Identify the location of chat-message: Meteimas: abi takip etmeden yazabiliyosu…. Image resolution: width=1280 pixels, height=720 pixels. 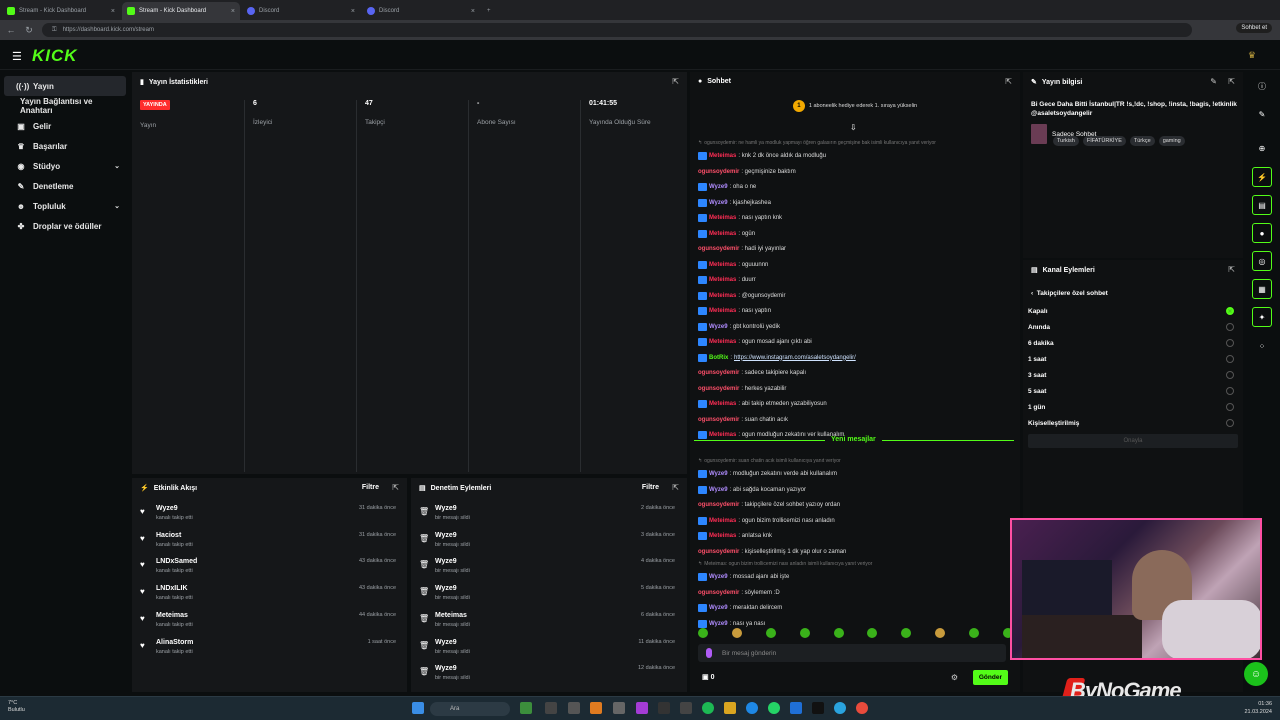
(853, 404).